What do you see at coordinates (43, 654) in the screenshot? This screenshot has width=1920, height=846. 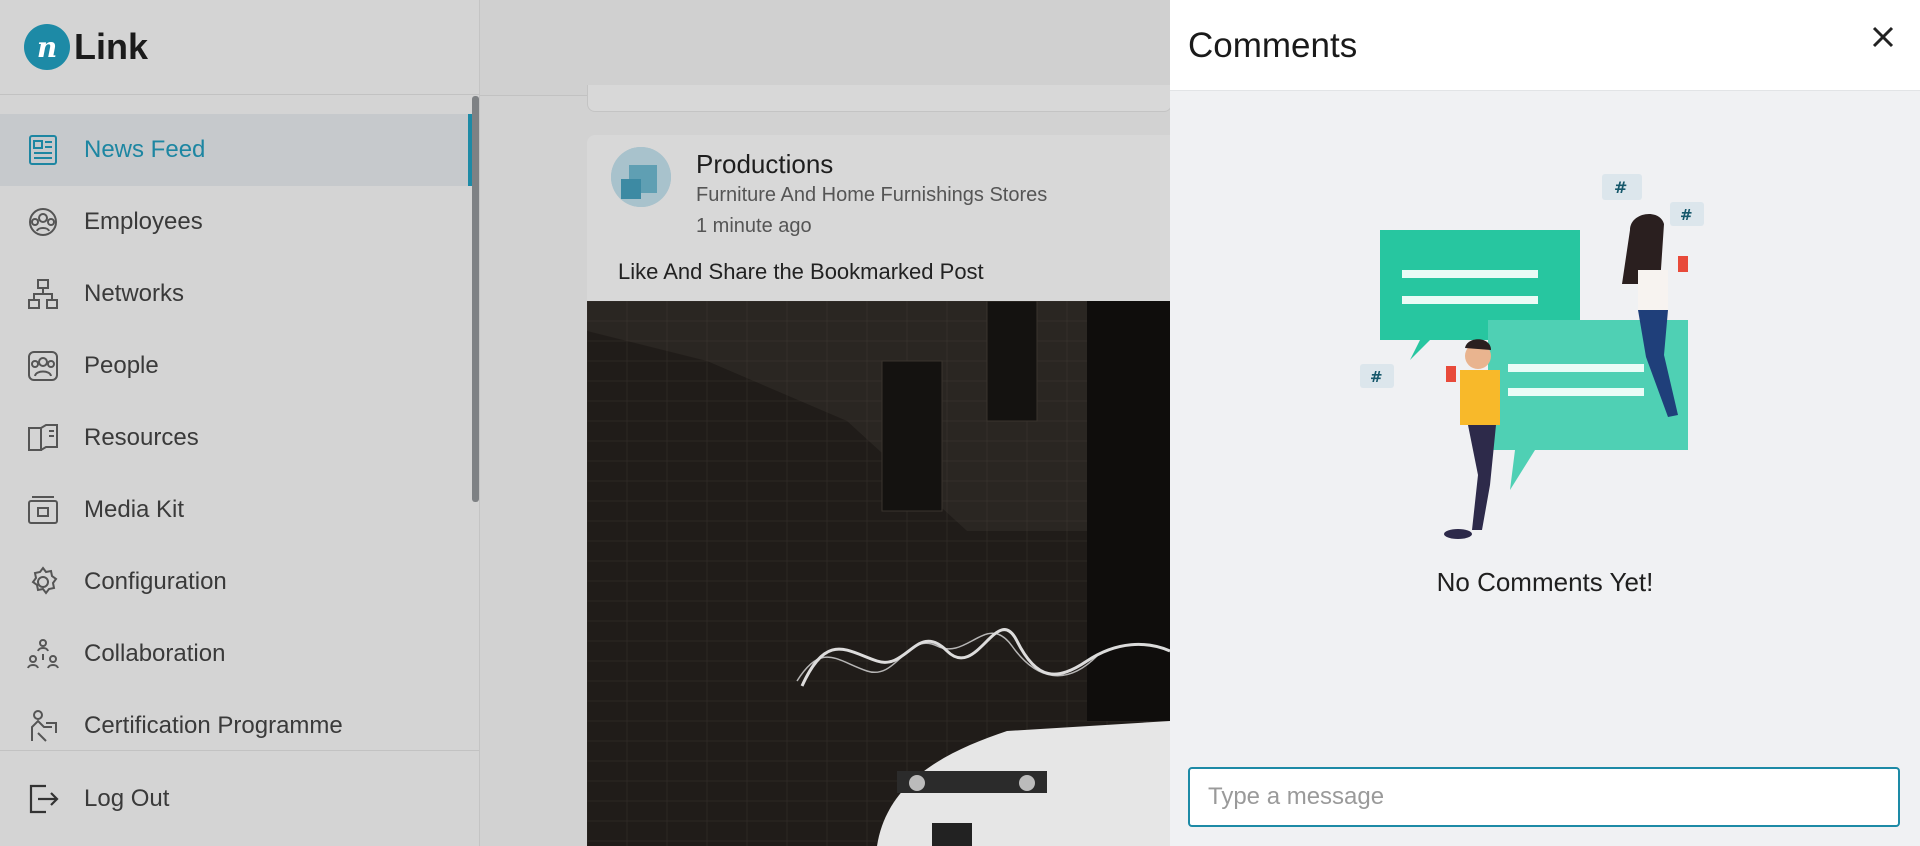 I see `collaboration-icon` at bounding box center [43, 654].